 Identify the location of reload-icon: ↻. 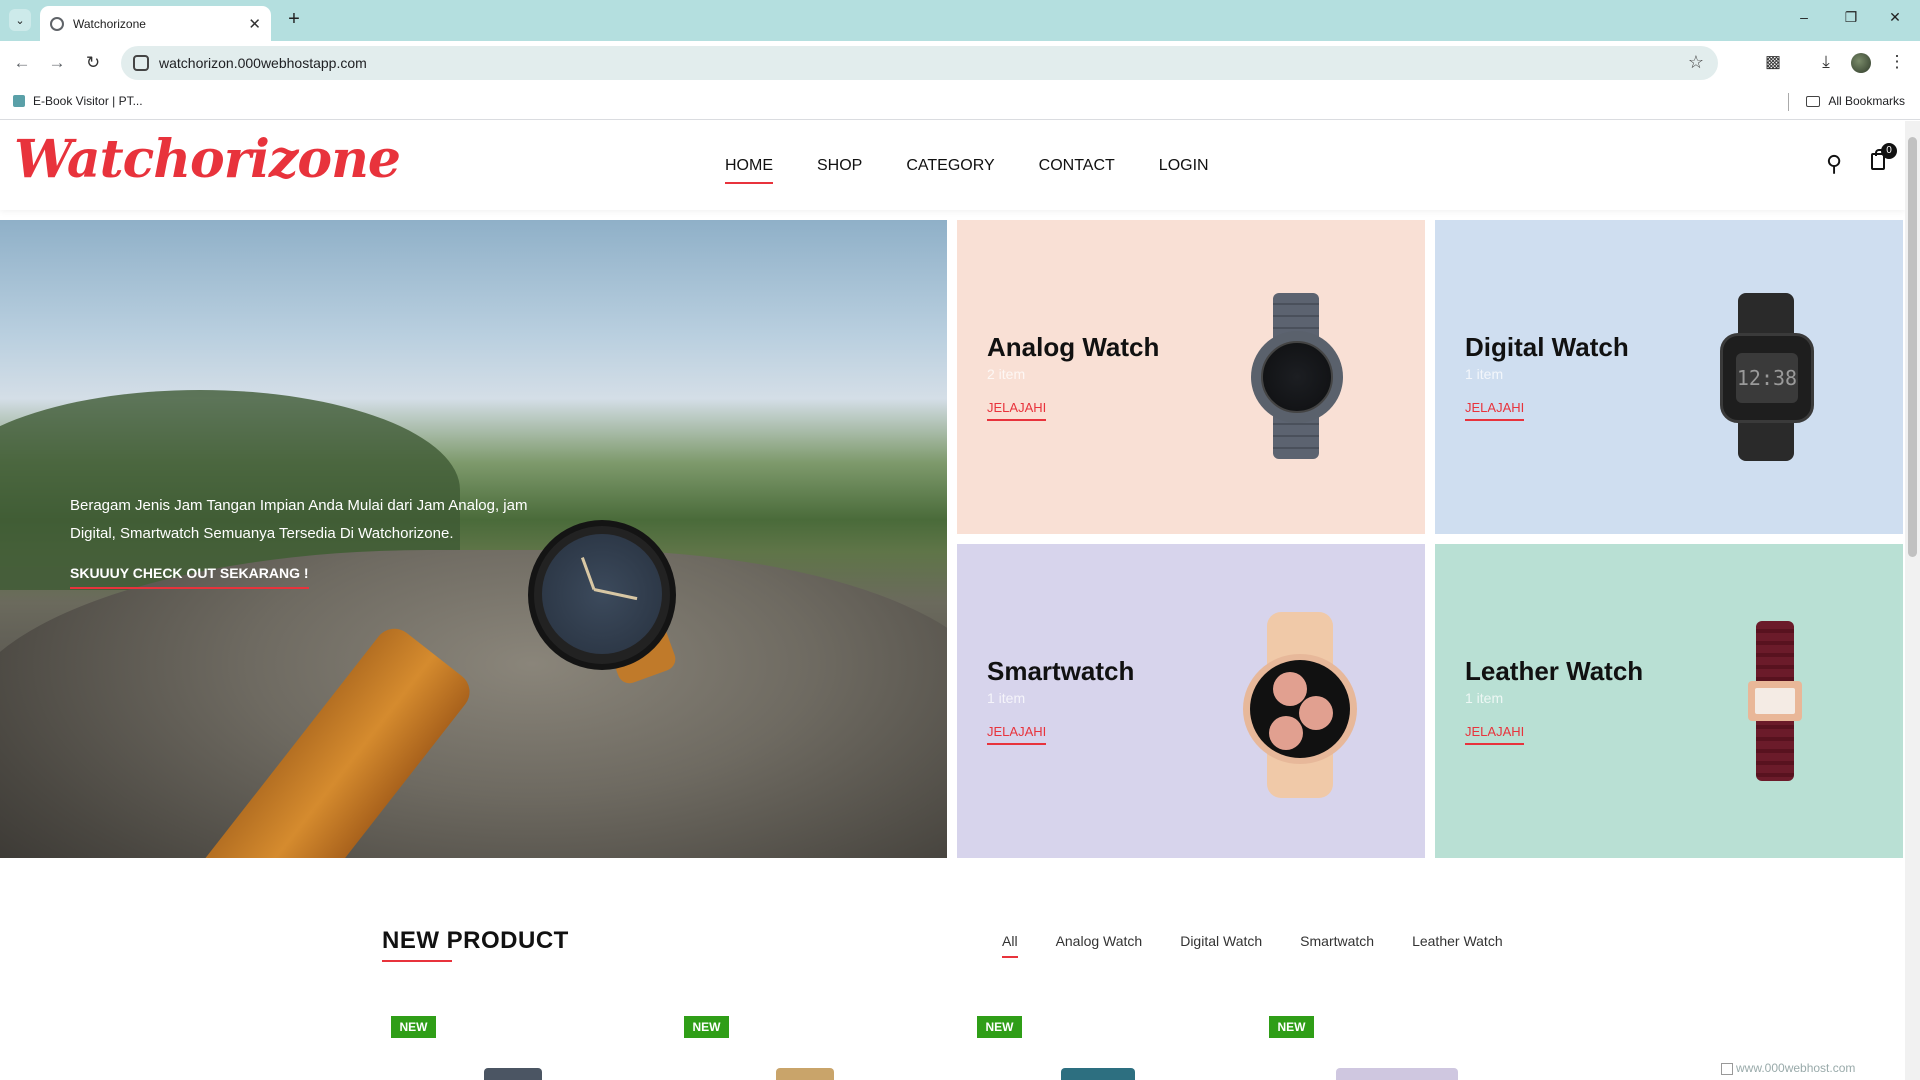
(93, 63).